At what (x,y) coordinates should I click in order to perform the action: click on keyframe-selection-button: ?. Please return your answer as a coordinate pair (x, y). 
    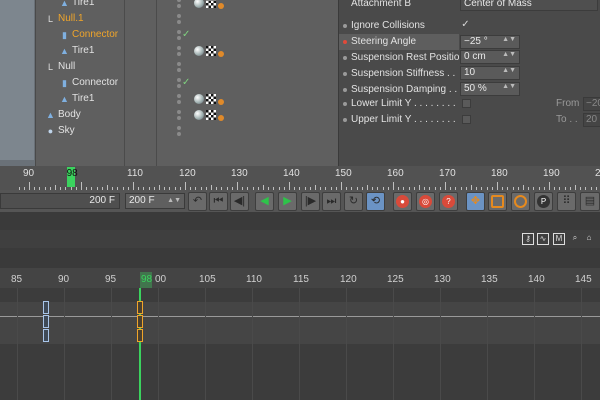
    Looking at the image, I should click on (448, 201).